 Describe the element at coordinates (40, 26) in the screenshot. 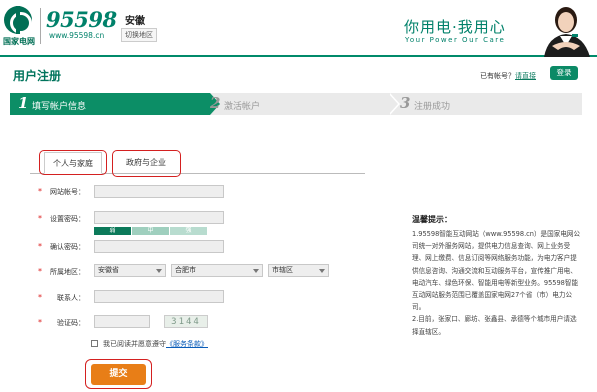

I see `logo-divider` at that location.